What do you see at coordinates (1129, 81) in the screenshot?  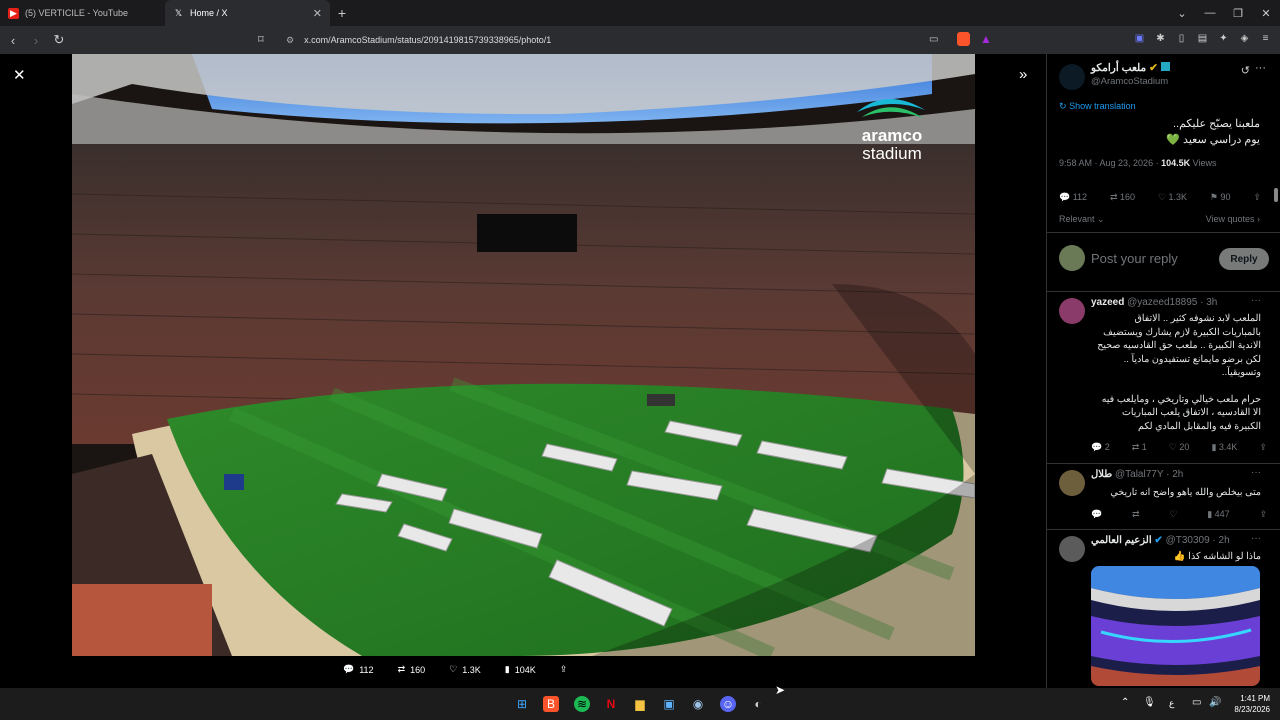 I see `author-handle: @AramcoStadium` at bounding box center [1129, 81].